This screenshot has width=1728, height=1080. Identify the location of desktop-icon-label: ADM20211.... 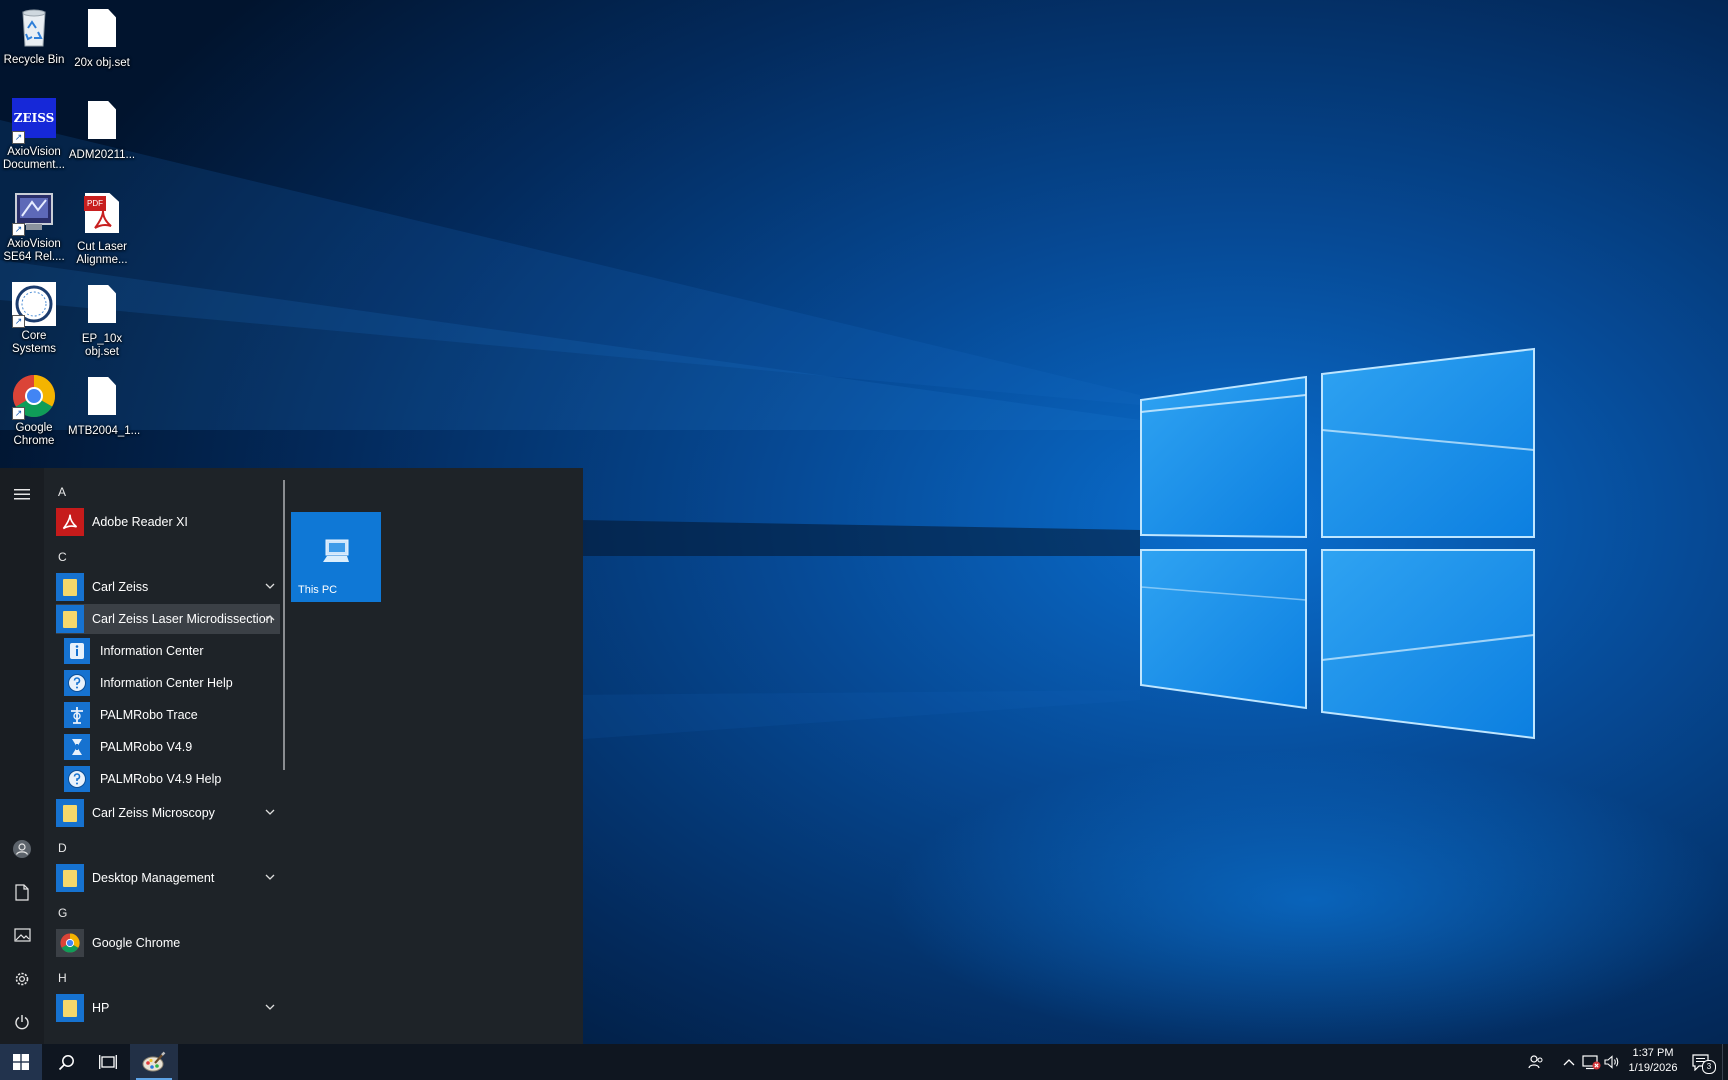
(102, 155).